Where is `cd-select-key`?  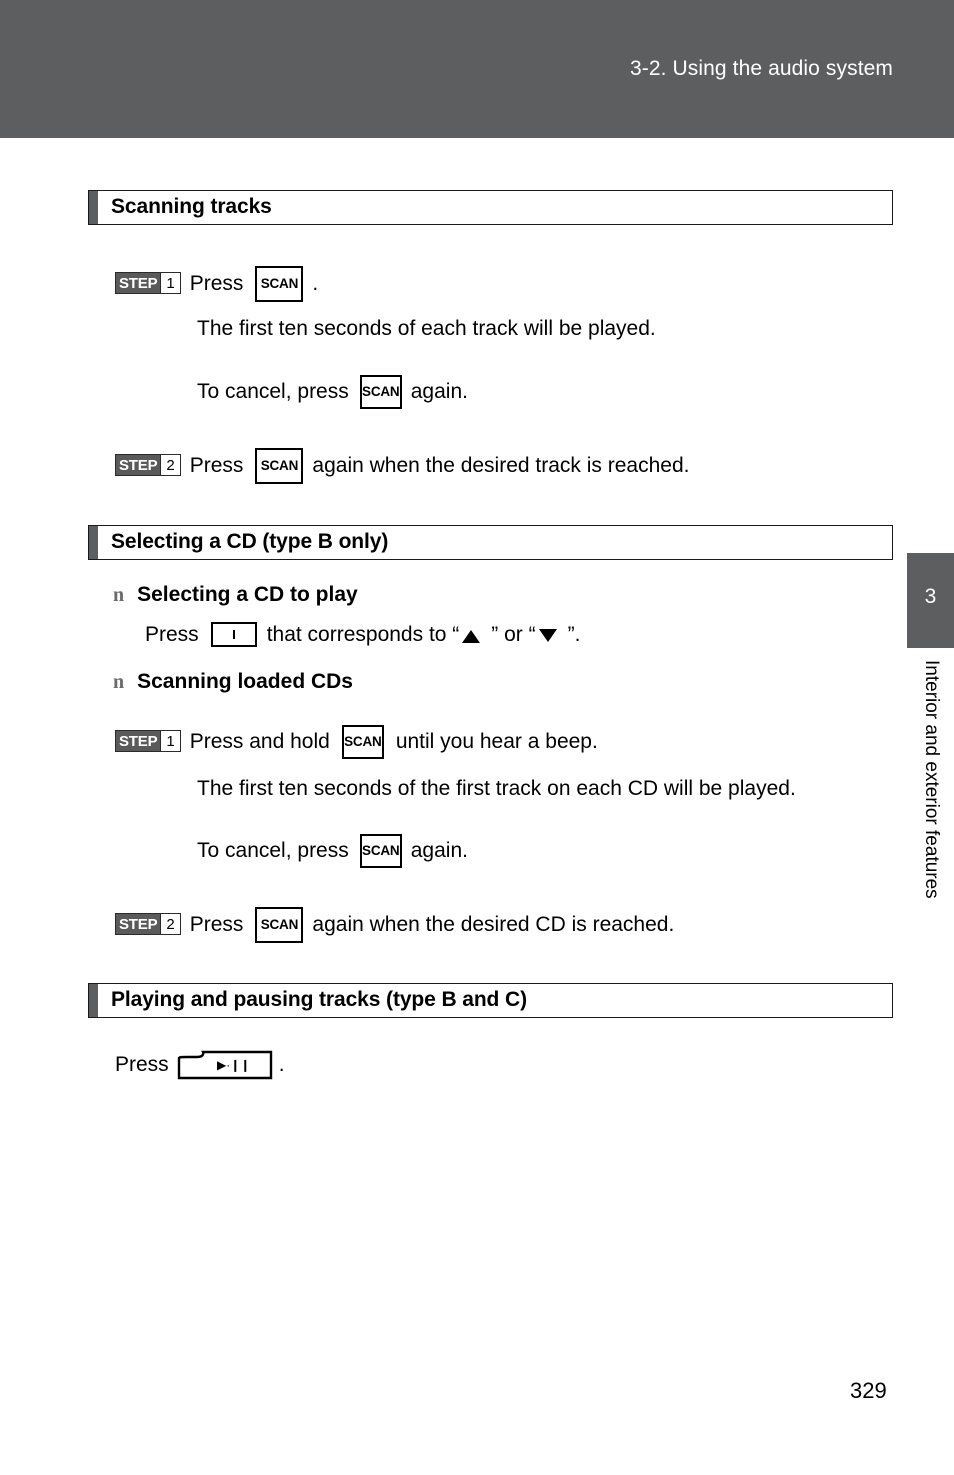 cd-select-key is located at coordinates (233, 634).